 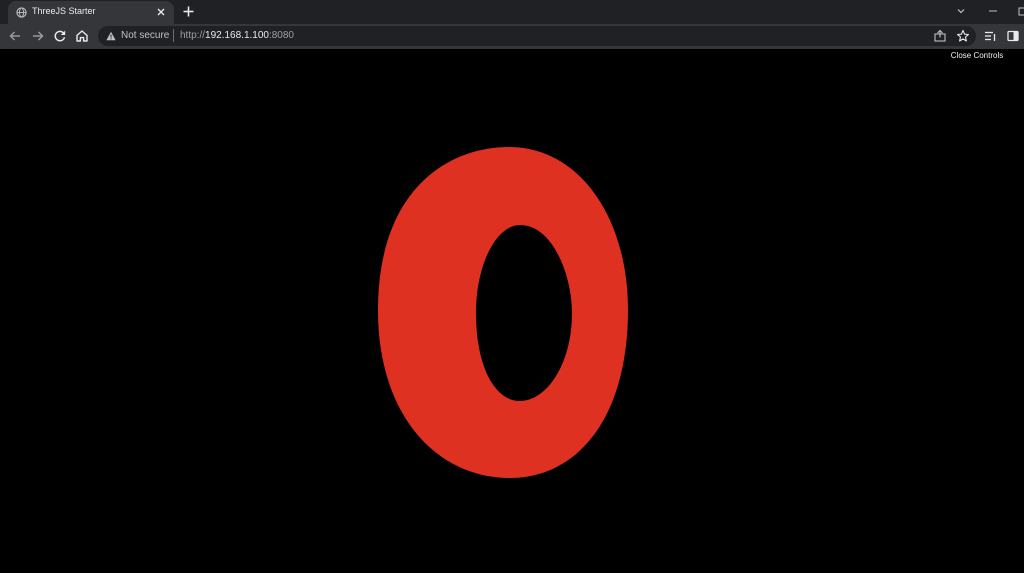 What do you see at coordinates (60, 36) in the screenshot?
I see `reload-icon` at bounding box center [60, 36].